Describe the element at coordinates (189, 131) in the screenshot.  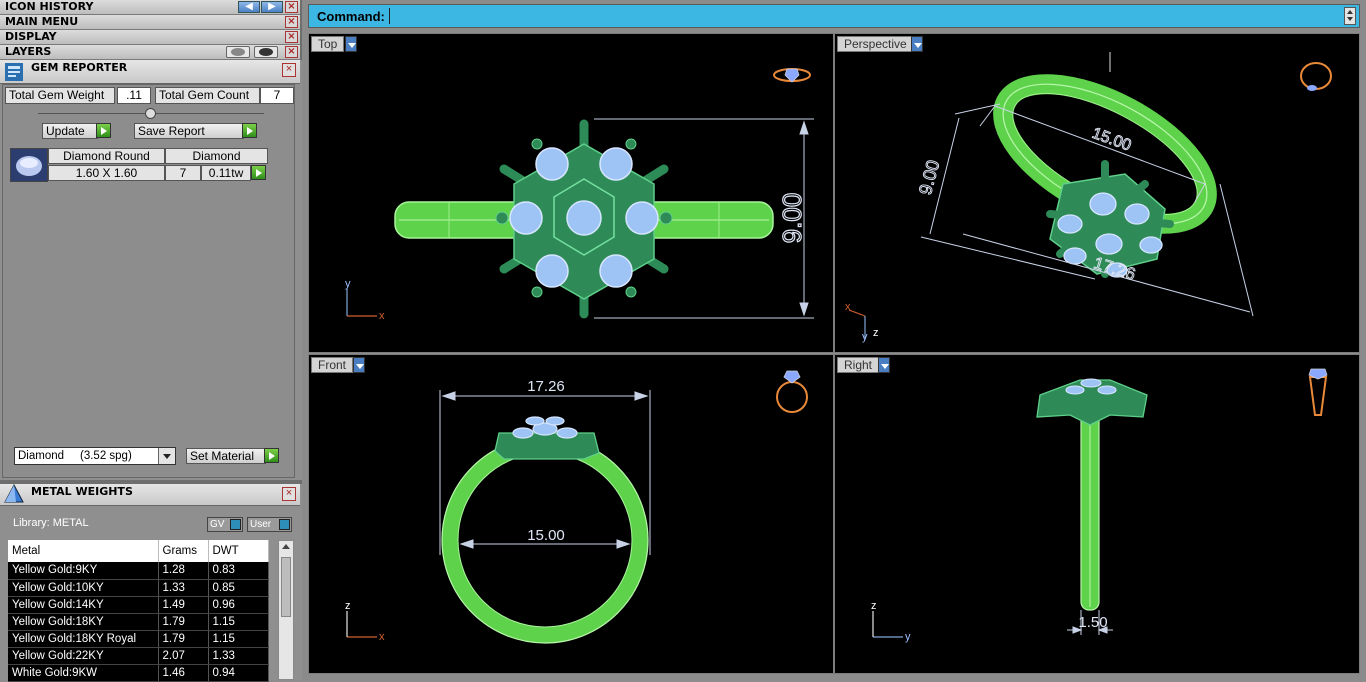
I see `save-report-button: Save Report` at that location.